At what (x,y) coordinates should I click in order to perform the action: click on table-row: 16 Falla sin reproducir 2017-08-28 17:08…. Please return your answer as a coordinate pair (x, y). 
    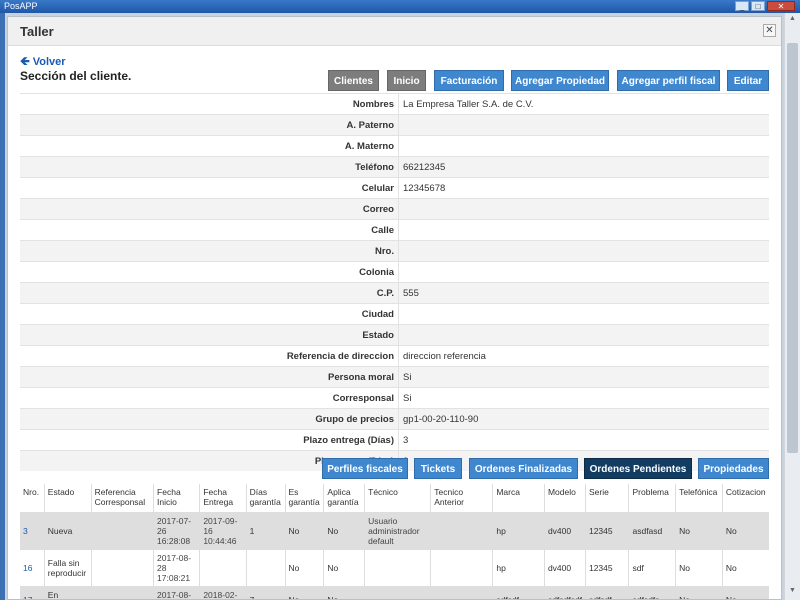
    Looking at the image, I should click on (394, 568).